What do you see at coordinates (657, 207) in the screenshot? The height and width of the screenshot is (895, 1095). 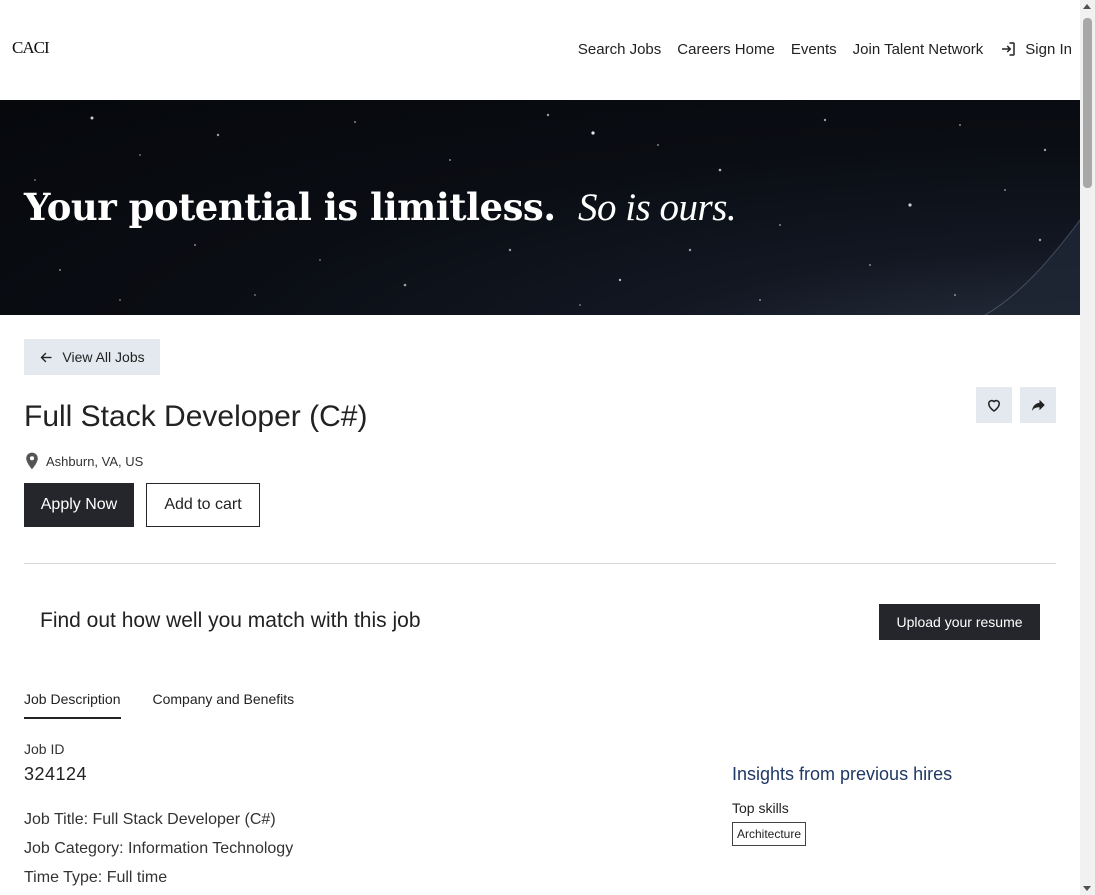 I see `hero-headline-tagline: So is ours.` at bounding box center [657, 207].